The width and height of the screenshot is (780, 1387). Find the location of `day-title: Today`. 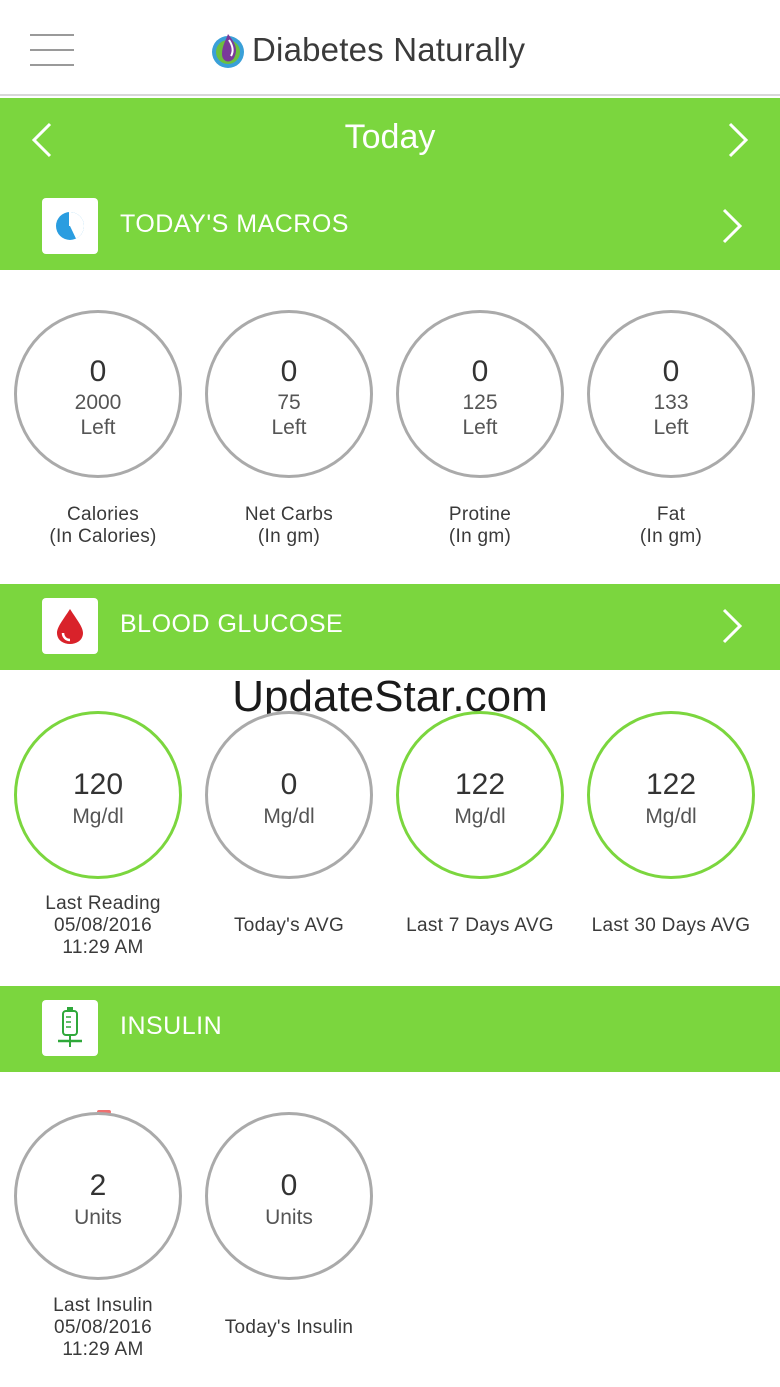

day-title: Today is located at coordinates (390, 137).